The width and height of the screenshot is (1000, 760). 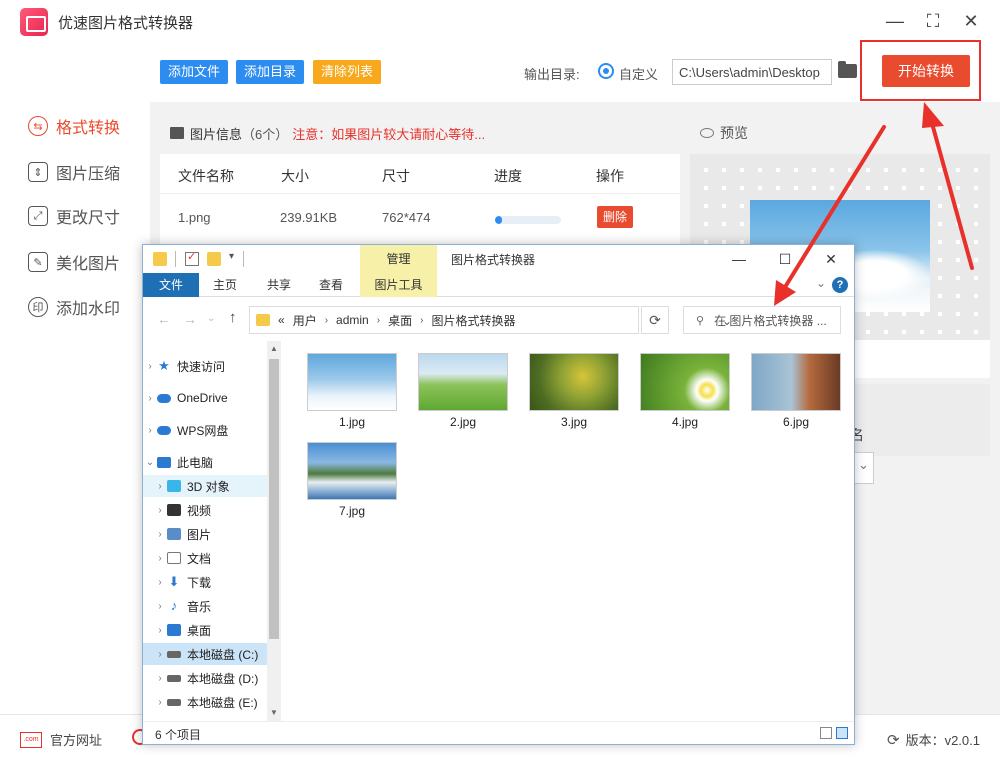 I want to click on tree-item-downloads: › ⬇ 下载, so click(x=205, y=582).